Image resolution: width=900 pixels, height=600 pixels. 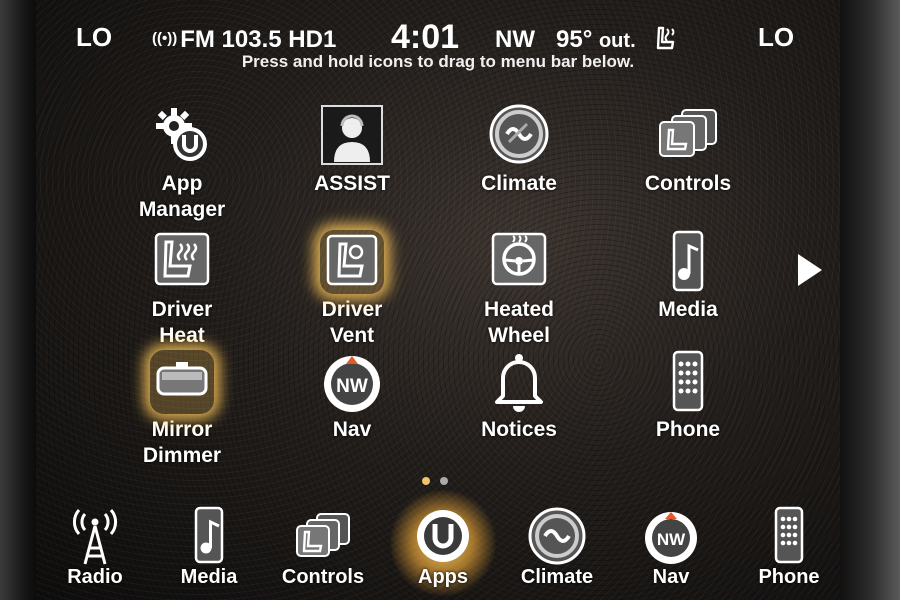 I want to click on heated-wheel-button: Heated Wheel, so click(x=519, y=290).